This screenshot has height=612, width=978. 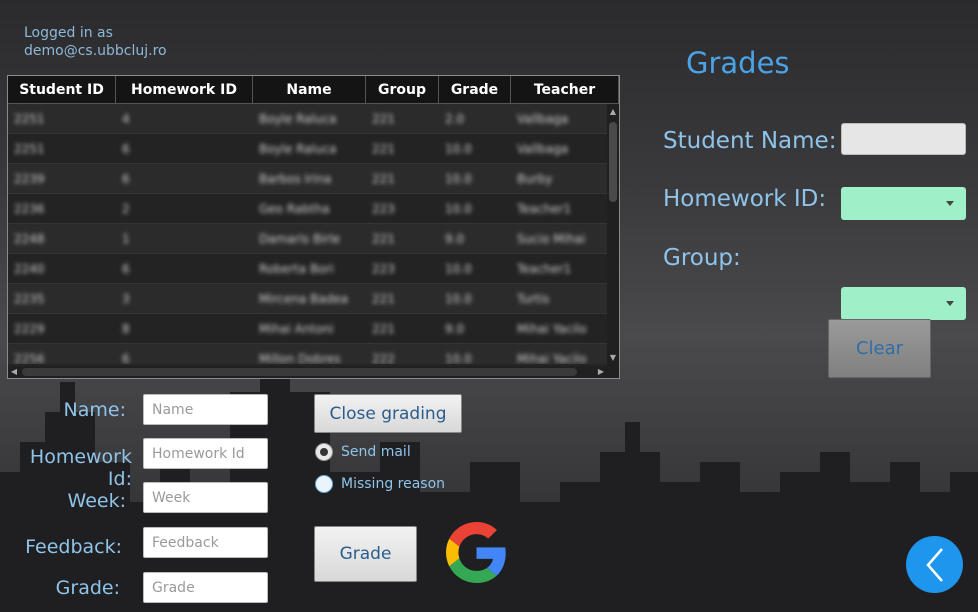 What do you see at coordinates (205, 409) in the screenshot?
I see `name-input` at bounding box center [205, 409].